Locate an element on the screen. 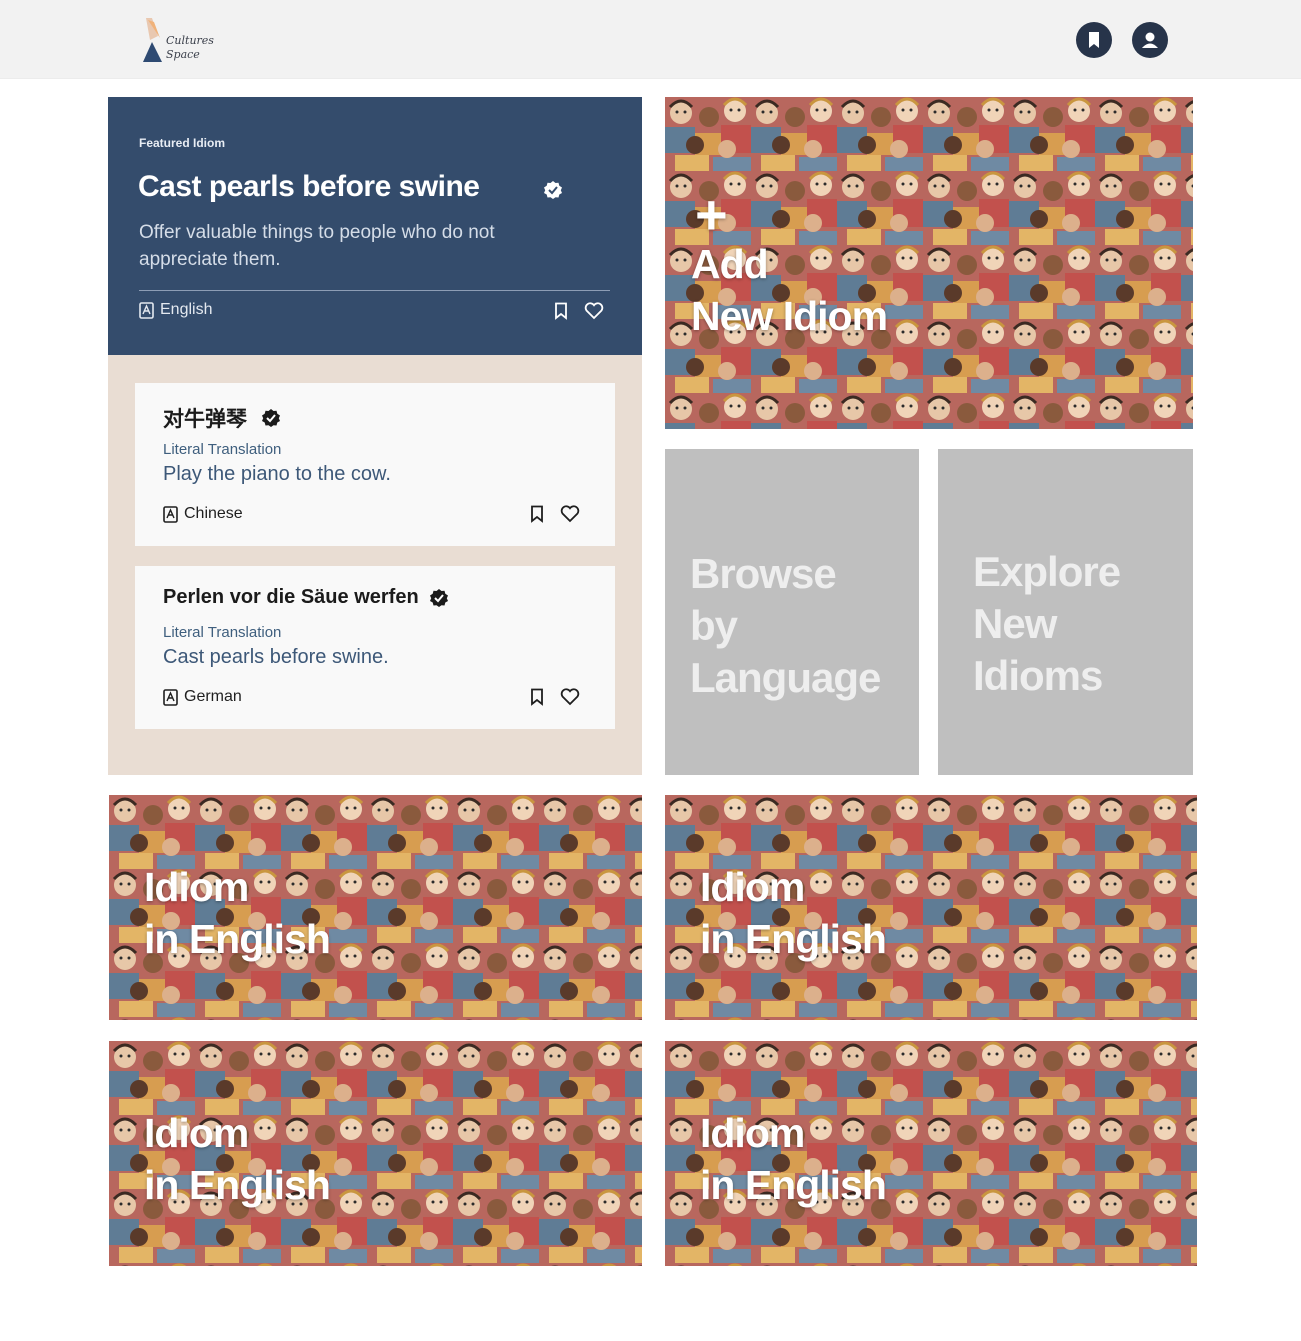 The image size is (1301, 1341). user-icon is located at coordinates (1150, 40).